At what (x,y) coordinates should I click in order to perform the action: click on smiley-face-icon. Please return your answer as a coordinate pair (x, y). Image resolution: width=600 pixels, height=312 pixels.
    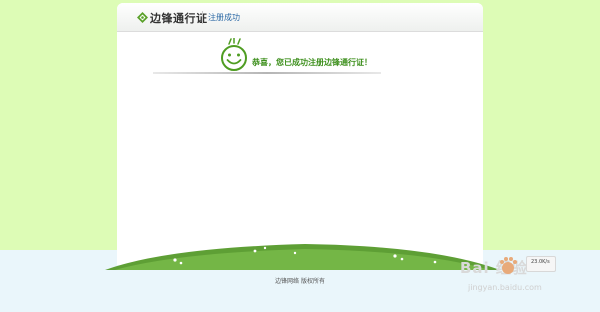
    Looking at the image, I should click on (234, 54).